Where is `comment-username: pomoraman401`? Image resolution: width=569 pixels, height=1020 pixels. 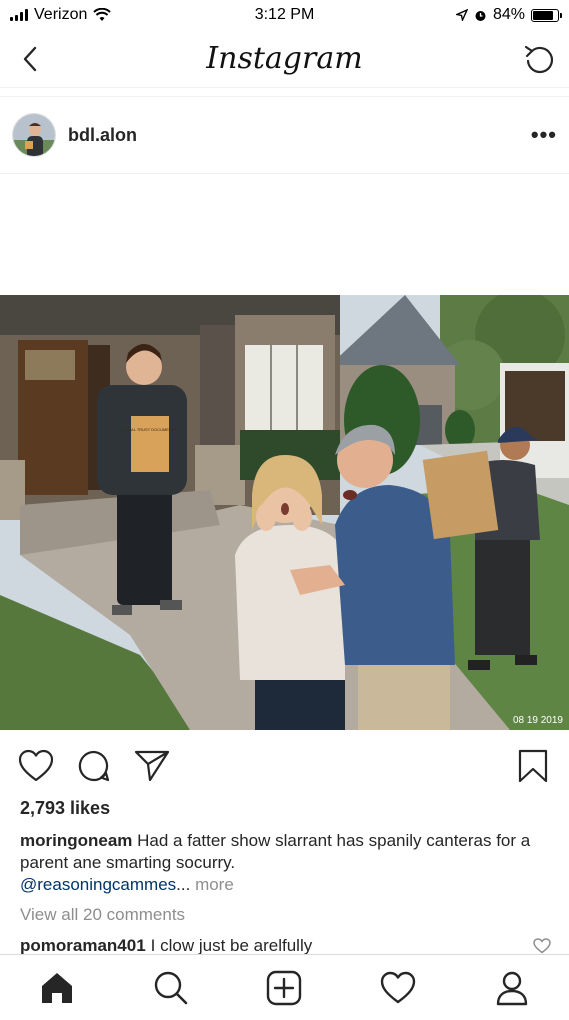 comment-username: pomoraman401 is located at coordinates (83, 946).